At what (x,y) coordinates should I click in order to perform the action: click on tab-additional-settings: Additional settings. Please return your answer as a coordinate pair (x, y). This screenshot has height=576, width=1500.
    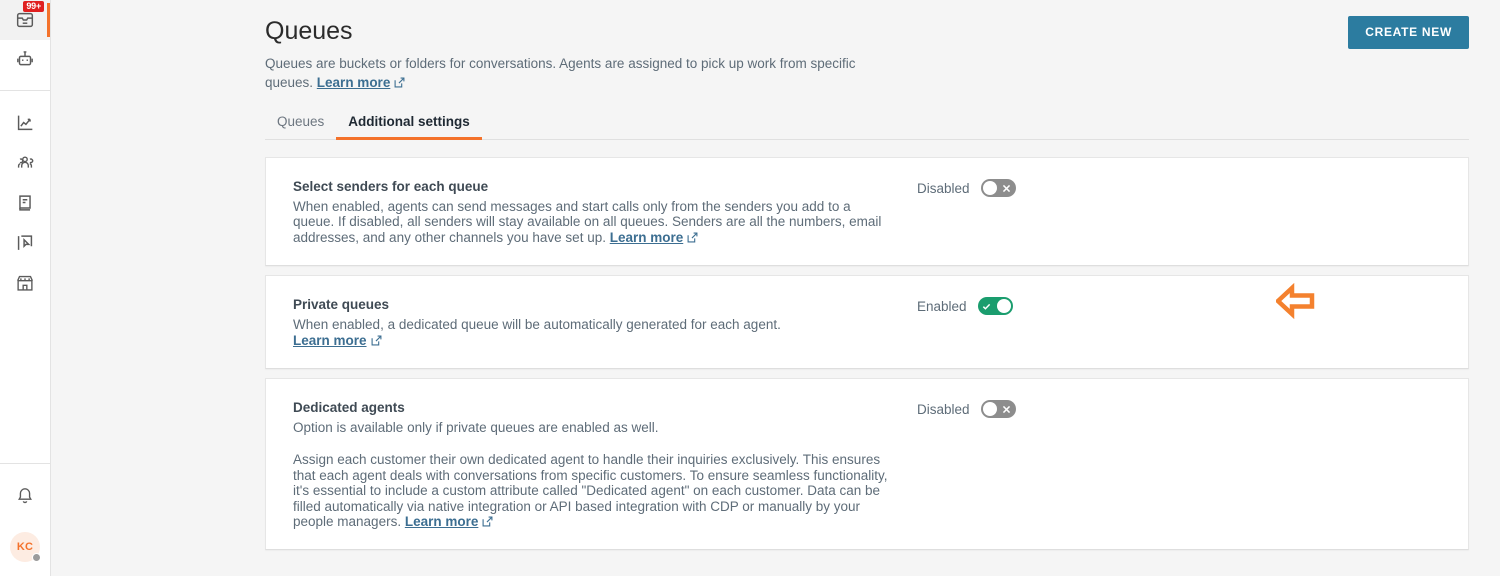
    Looking at the image, I should click on (409, 124).